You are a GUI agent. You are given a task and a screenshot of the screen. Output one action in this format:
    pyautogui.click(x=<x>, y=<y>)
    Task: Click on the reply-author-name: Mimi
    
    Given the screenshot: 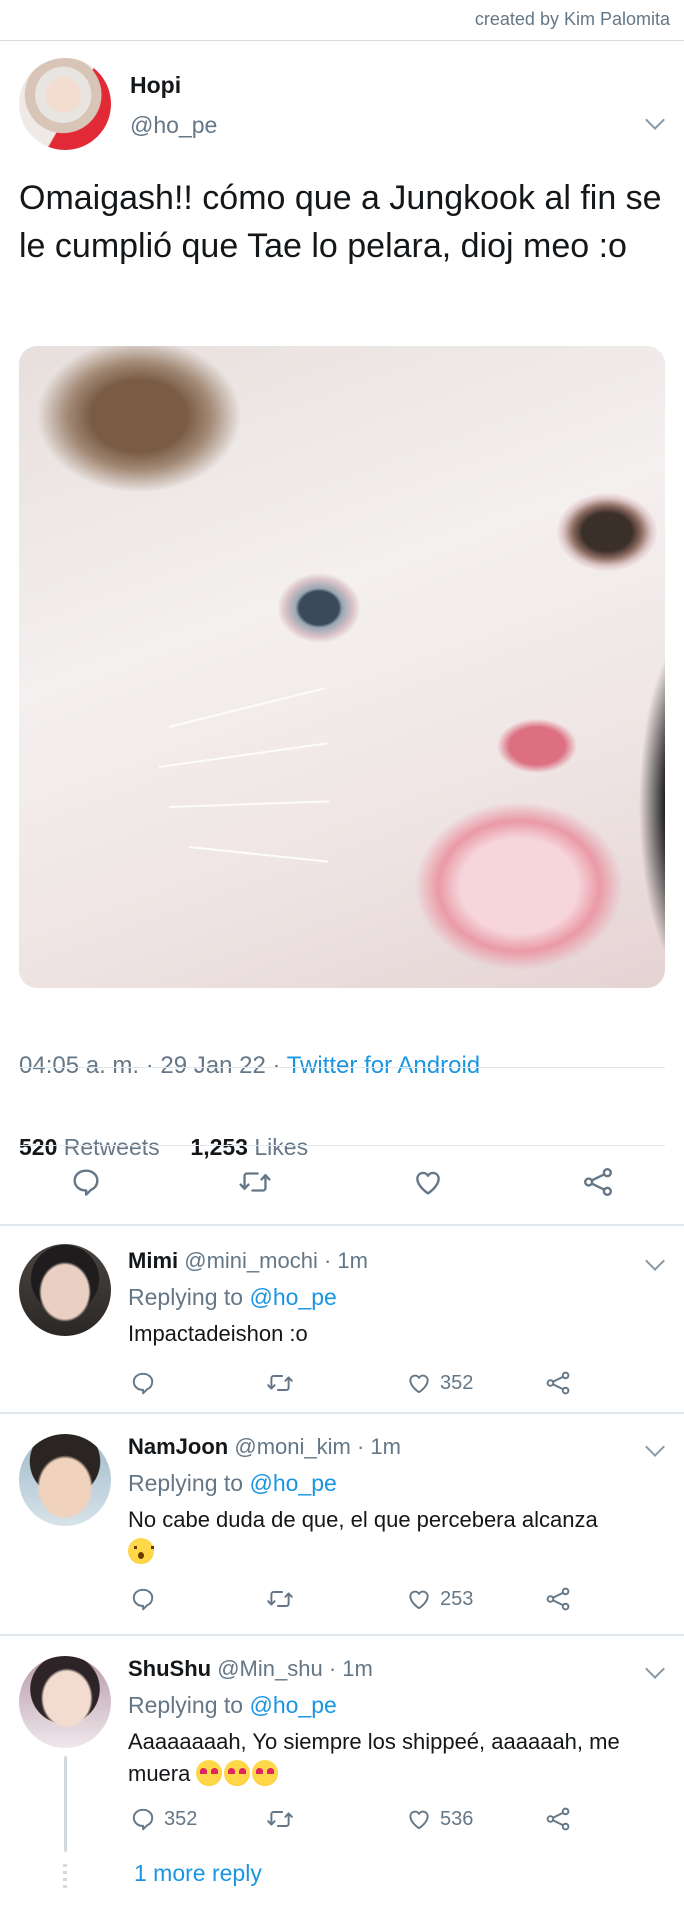 What is the action you would take?
    pyautogui.click(x=153, y=1260)
    